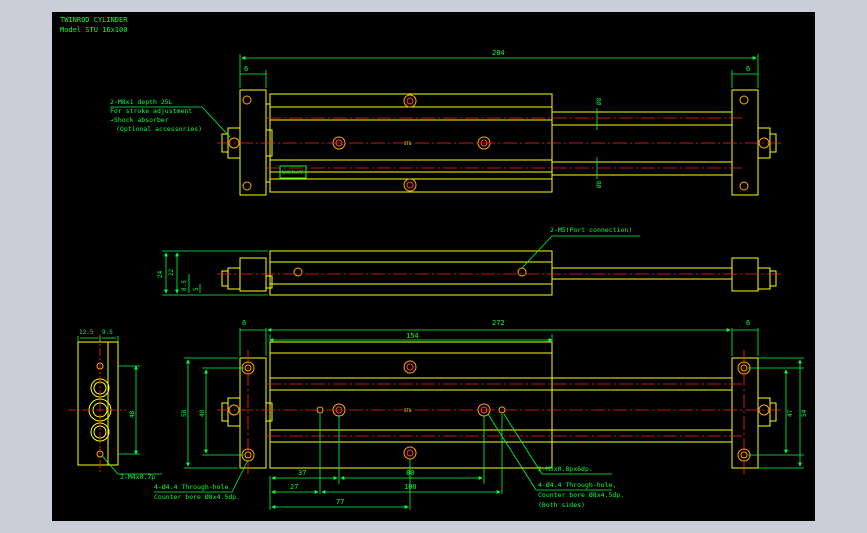  I want to click on note-holes-right-l2: Counter bore Ø8x4.5dp., so click(581, 495).